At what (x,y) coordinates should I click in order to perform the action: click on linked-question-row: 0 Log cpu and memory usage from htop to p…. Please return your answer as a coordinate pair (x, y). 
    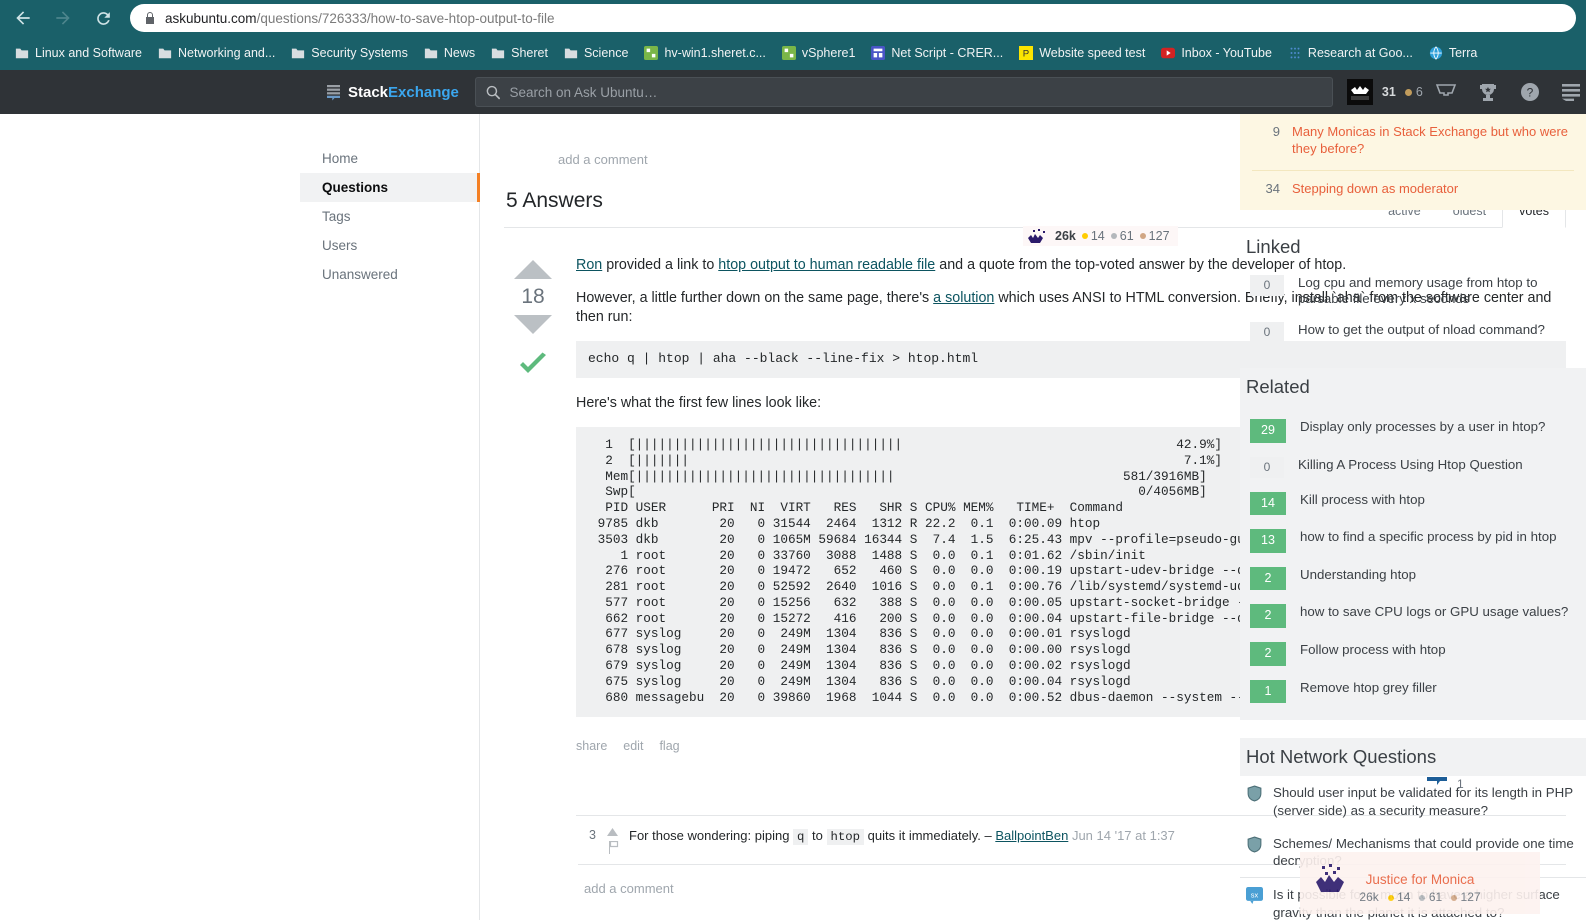
    Looking at the image, I should click on (1413, 291).